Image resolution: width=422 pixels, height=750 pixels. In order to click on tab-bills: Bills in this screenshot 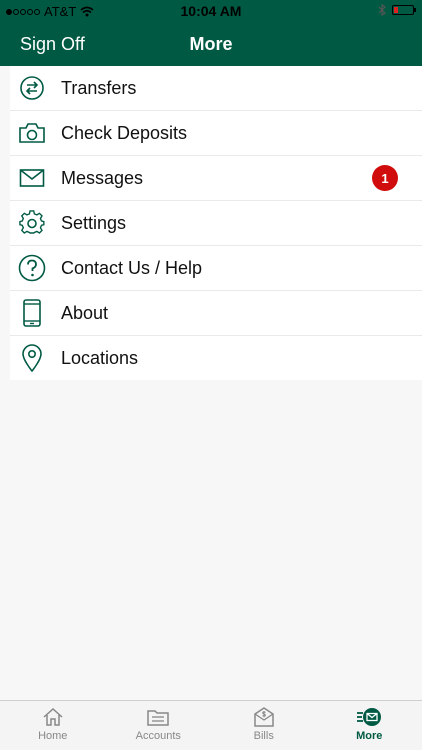, I will do `click(264, 725)`.